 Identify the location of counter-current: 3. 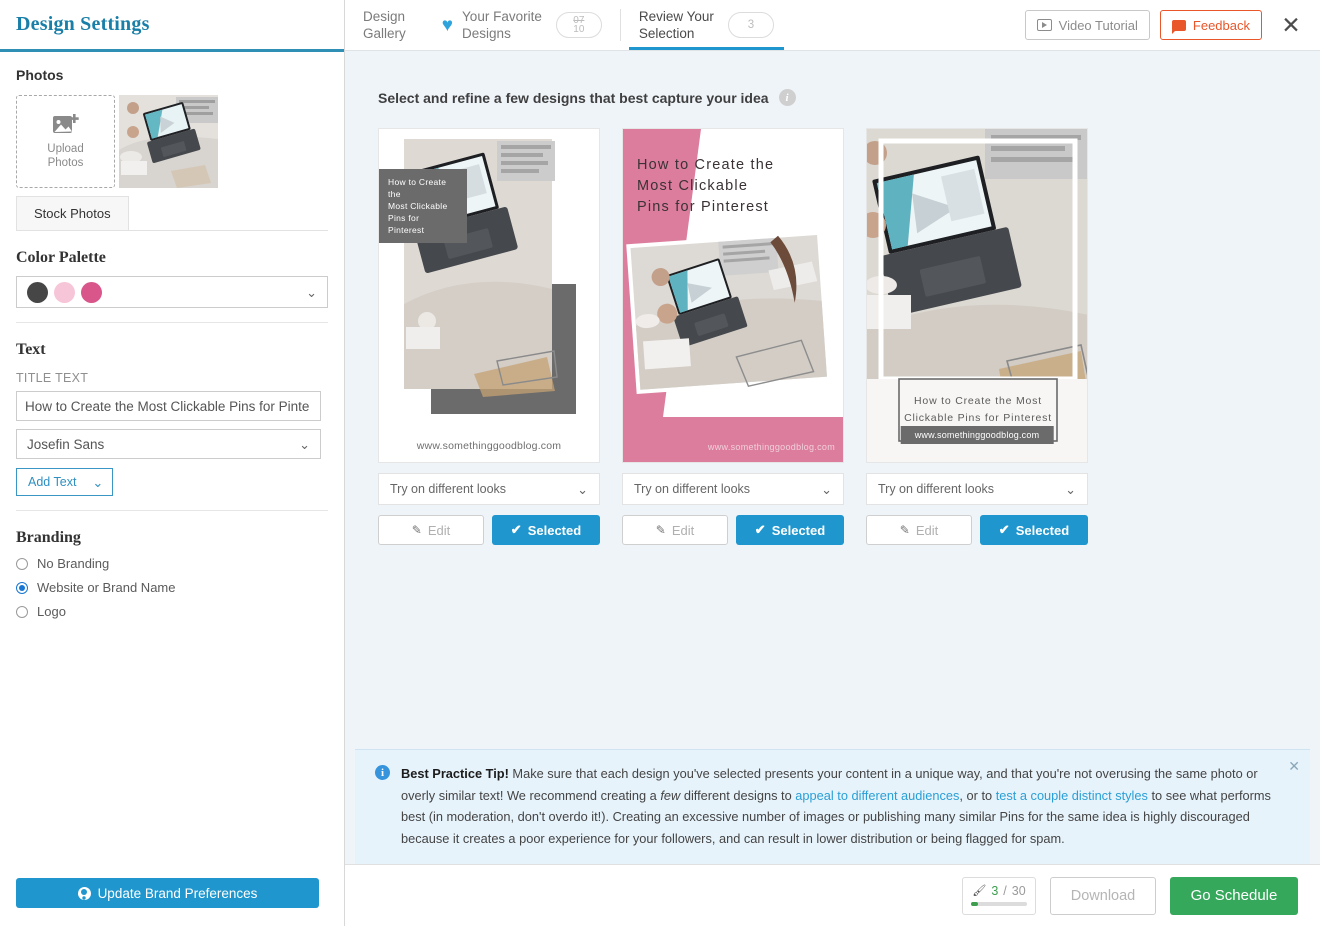
(995, 890).